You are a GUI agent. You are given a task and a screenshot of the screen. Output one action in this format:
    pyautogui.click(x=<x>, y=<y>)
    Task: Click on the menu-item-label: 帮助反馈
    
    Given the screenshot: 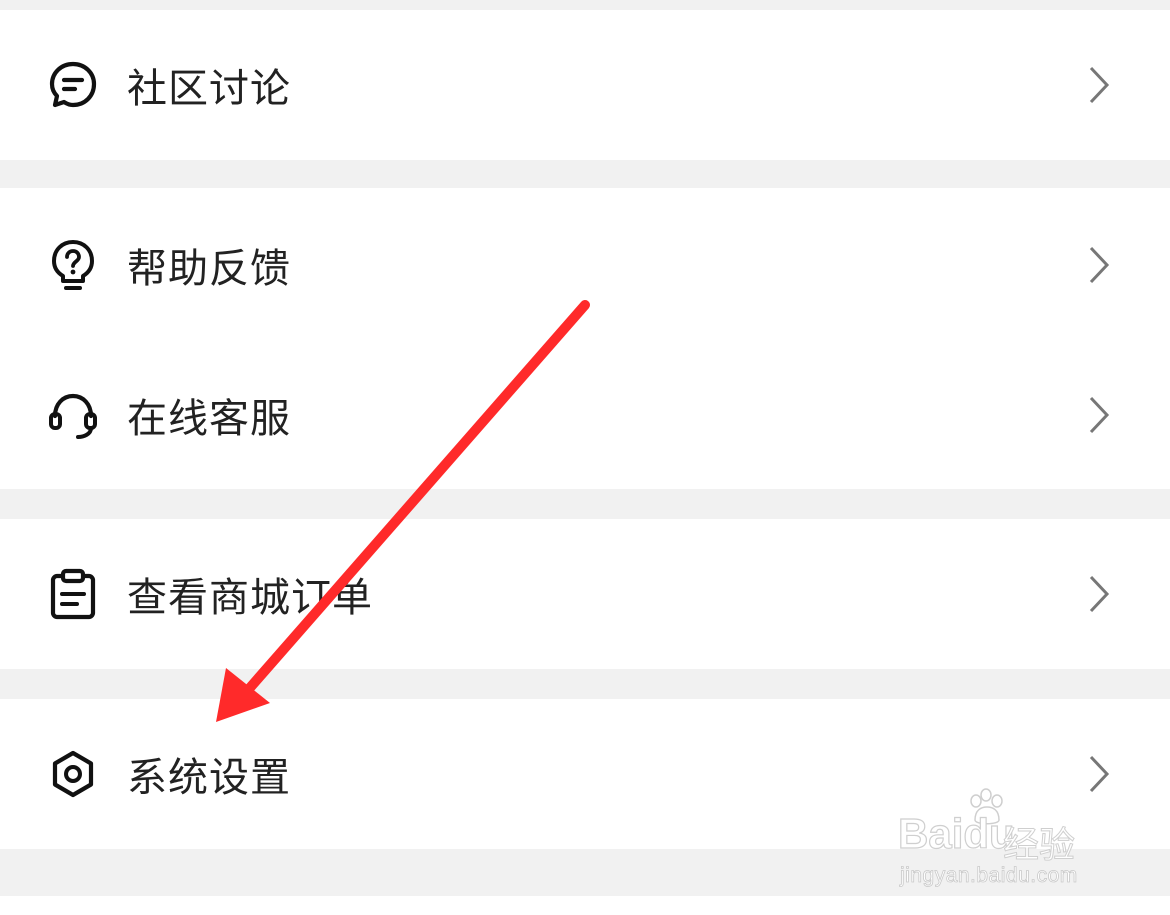 What is the action you would take?
    pyautogui.click(x=209, y=268)
    